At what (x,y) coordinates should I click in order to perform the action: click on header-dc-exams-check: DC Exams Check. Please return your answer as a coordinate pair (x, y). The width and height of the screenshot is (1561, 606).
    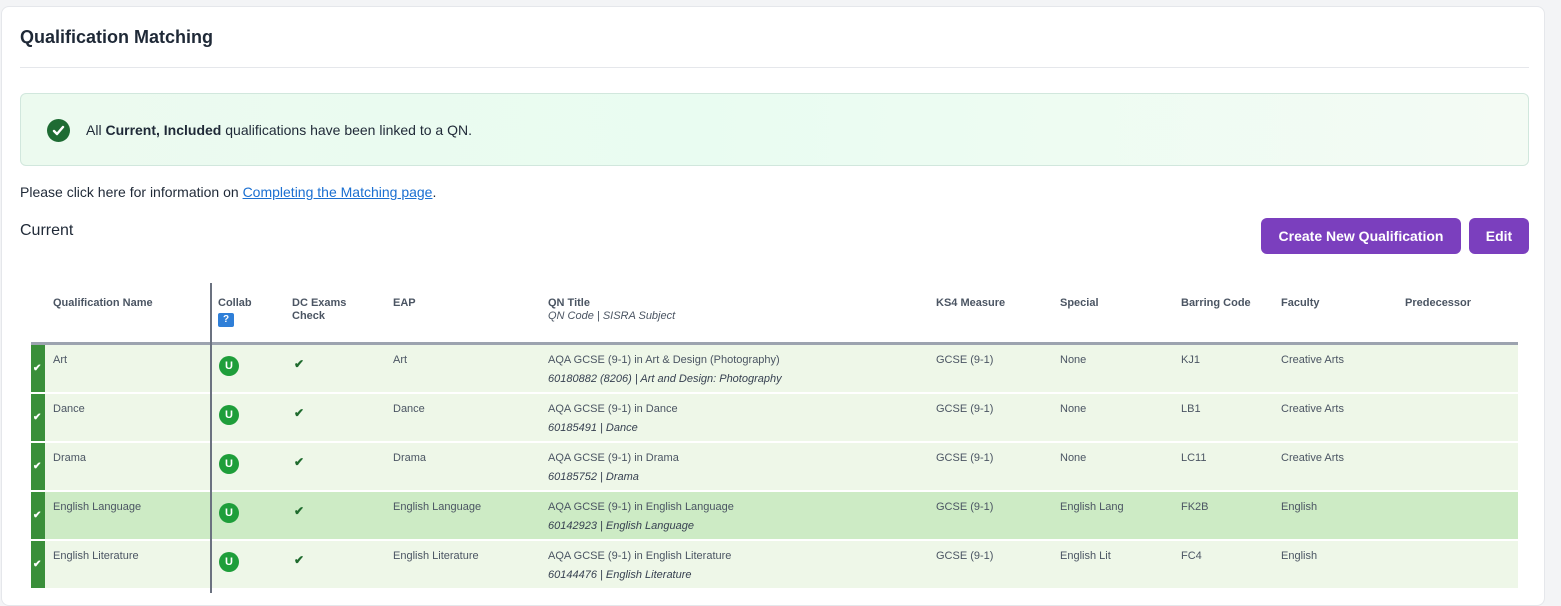
    Looking at the image, I should click on (319, 310).